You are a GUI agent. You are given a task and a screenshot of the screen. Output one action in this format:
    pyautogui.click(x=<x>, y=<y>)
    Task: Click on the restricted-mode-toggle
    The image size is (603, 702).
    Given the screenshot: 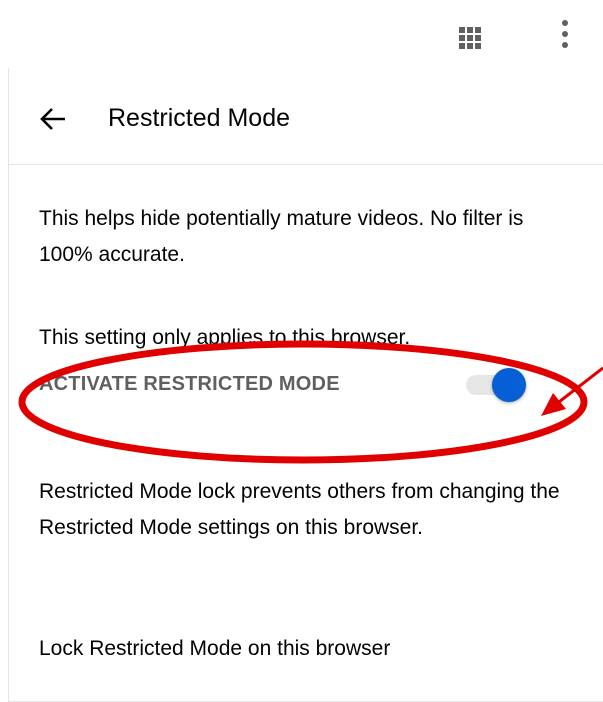 What is the action you would take?
    pyautogui.click(x=497, y=385)
    